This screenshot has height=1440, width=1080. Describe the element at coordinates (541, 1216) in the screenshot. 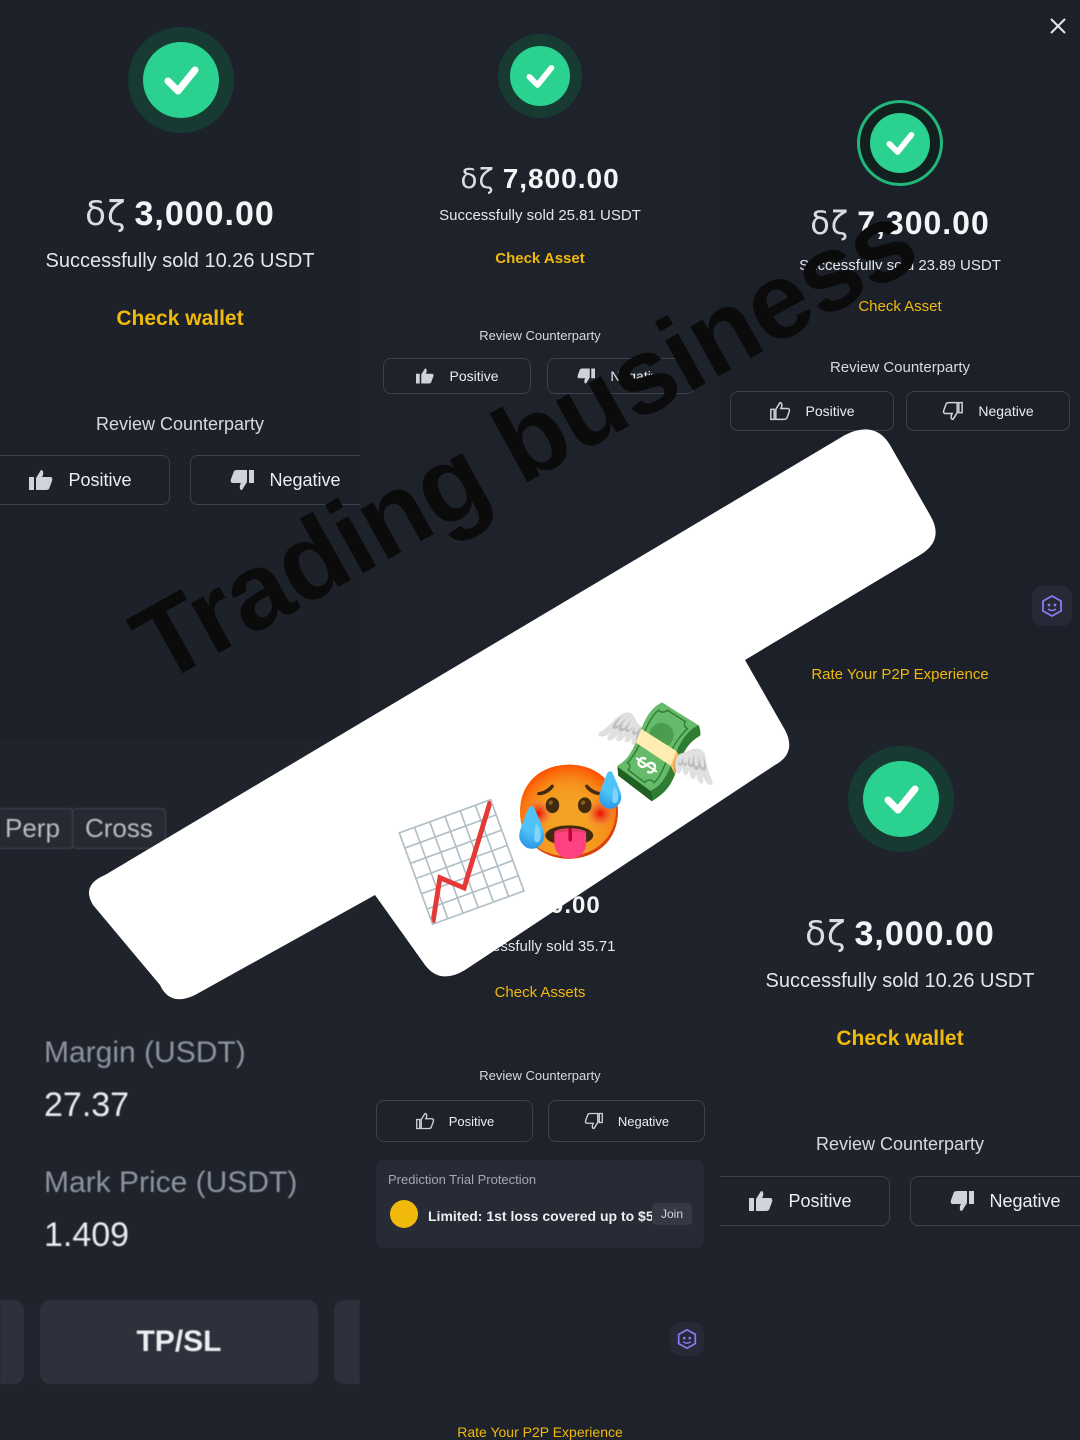

I see `protection-text: Limited: 1st loss covered up to $5` at that location.